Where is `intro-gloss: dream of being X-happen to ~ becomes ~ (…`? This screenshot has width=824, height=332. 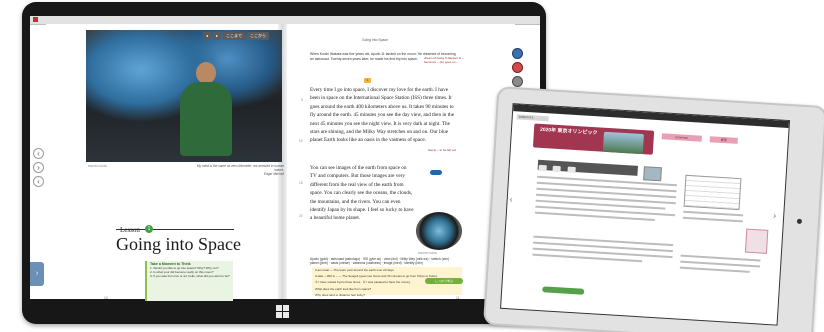 intro-gloss: dream of being X-happen to ~ becomes ~ (… is located at coordinates (444, 60).